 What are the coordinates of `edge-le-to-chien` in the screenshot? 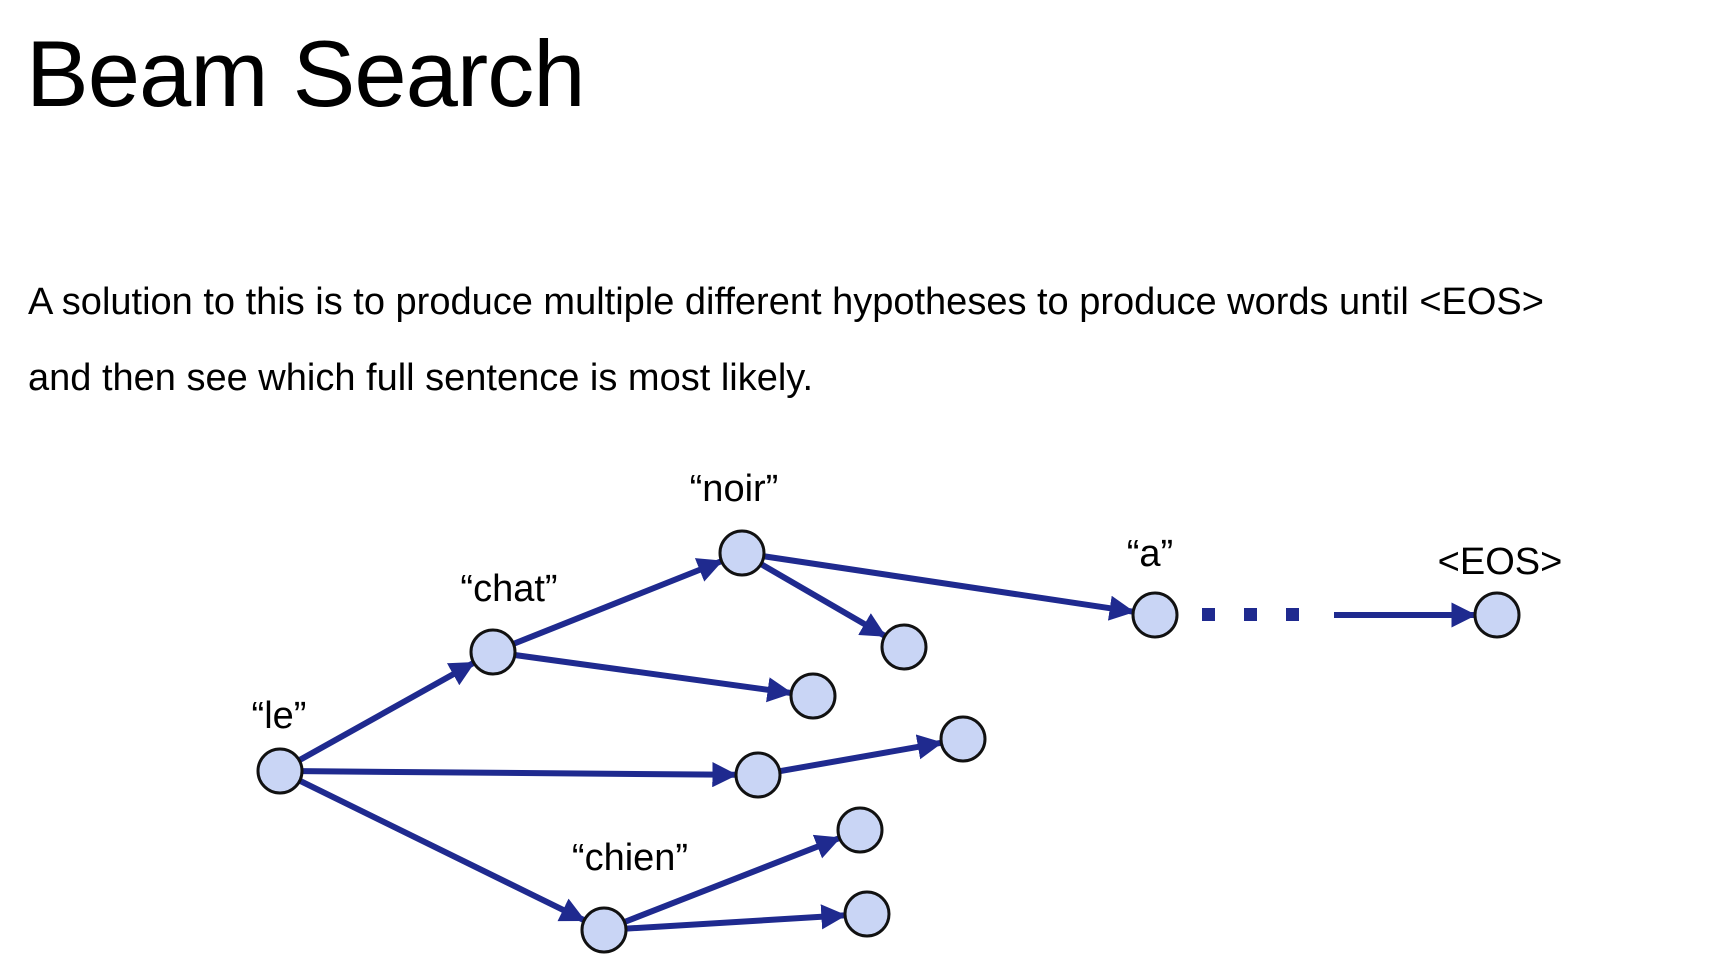 It's located at (442, 850).